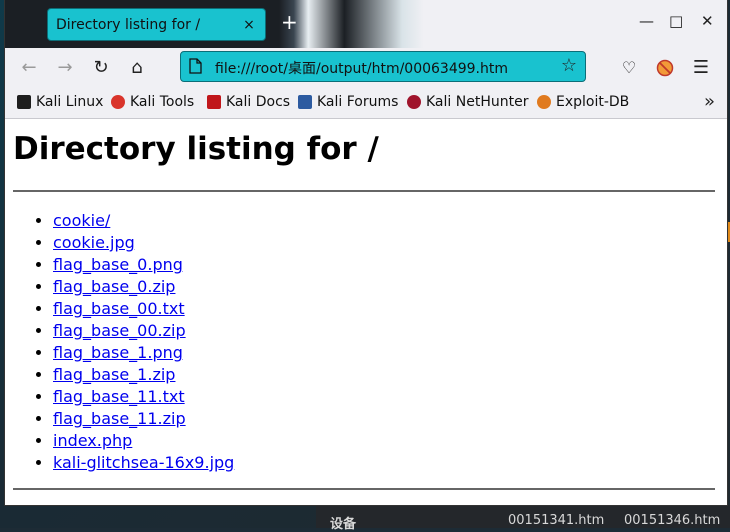 This screenshot has width=730, height=532. I want to click on bookmark-kali-forums: Kali Forums, so click(348, 102).